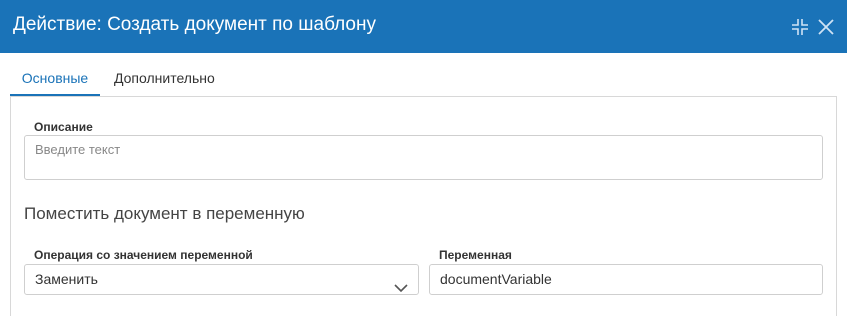  Describe the element at coordinates (826, 27) in the screenshot. I see `close-icon` at that location.